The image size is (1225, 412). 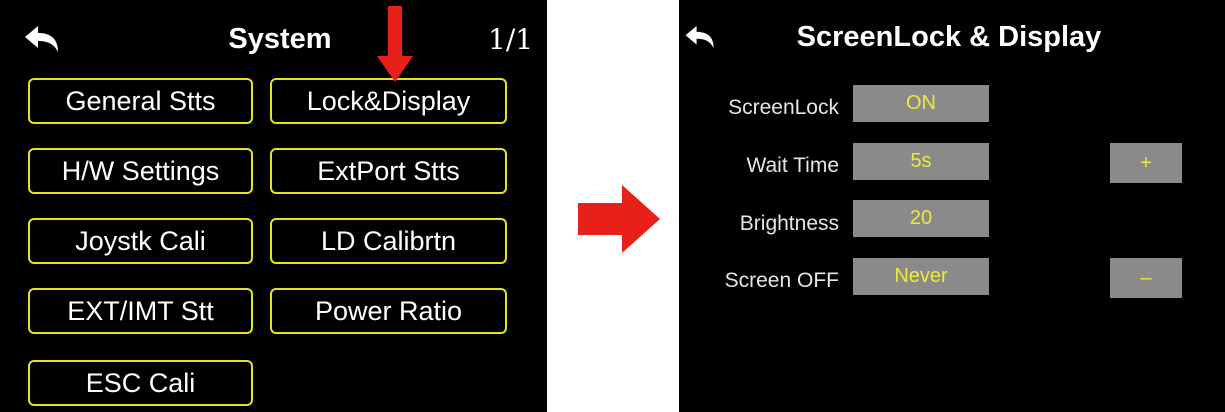 What do you see at coordinates (140, 171) in the screenshot?
I see `hw-settings-button: H/W Settings` at bounding box center [140, 171].